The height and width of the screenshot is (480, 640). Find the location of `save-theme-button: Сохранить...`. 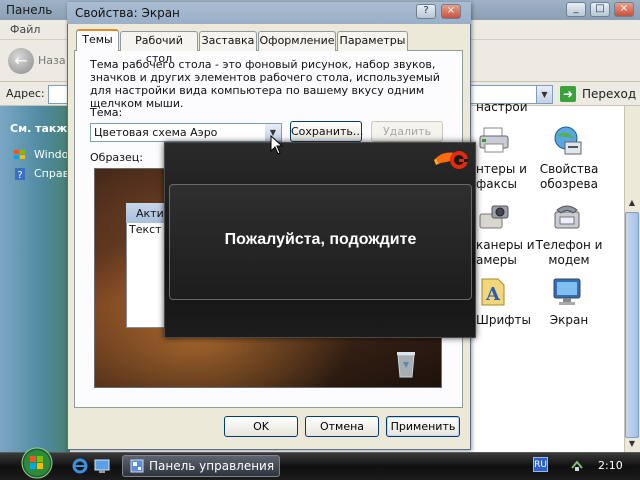

save-theme-button: Сохранить... is located at coordinates (326, 131).